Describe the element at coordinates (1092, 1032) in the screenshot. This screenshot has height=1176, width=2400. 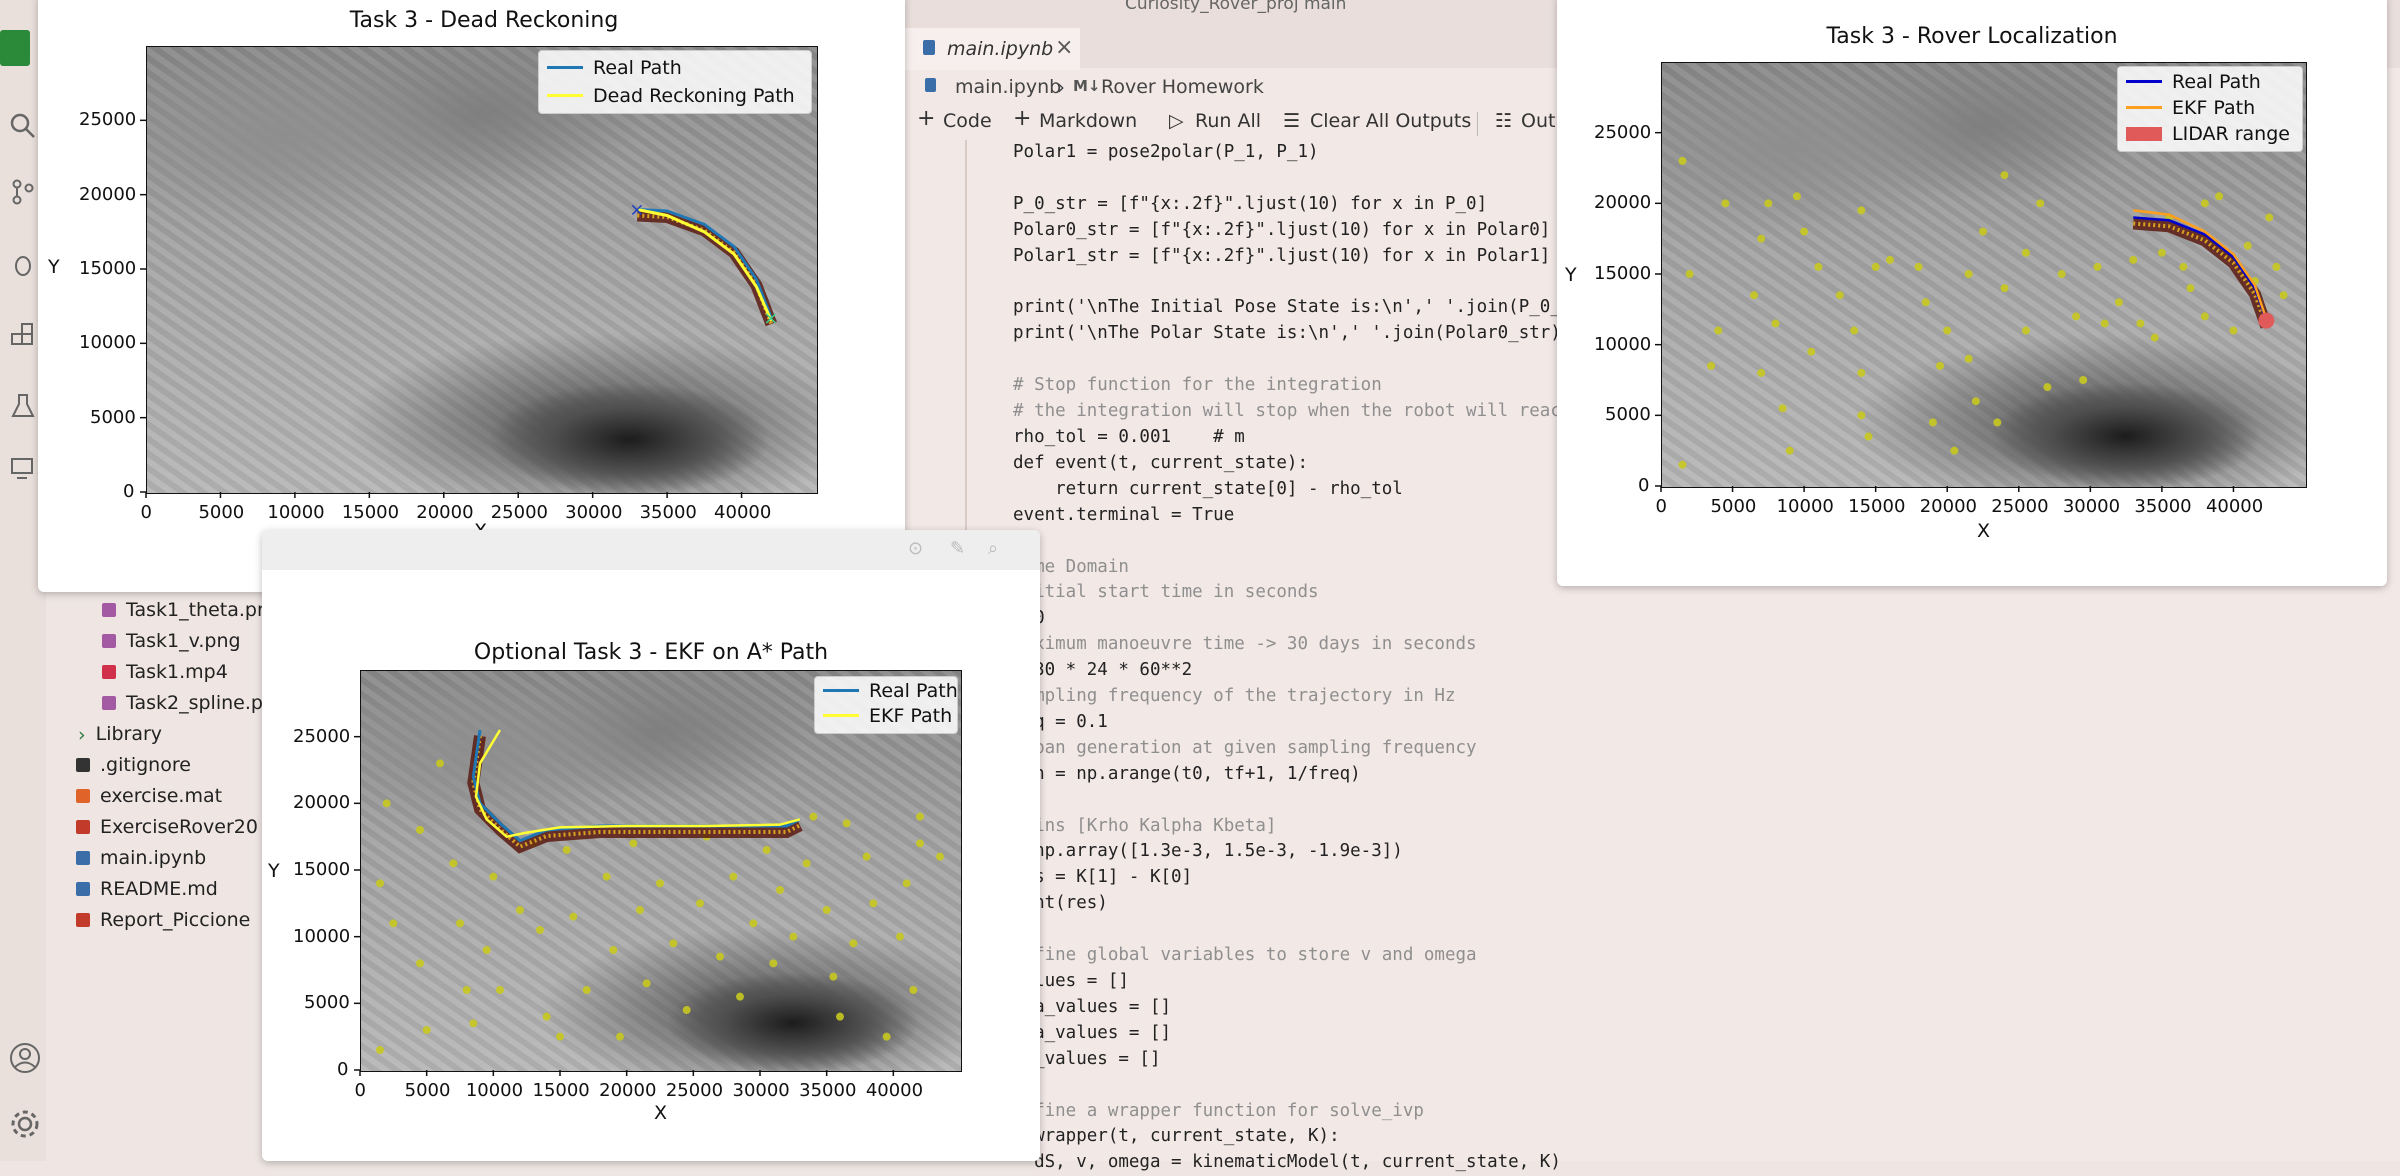
I see `code-line: pha_values = []` at that location.